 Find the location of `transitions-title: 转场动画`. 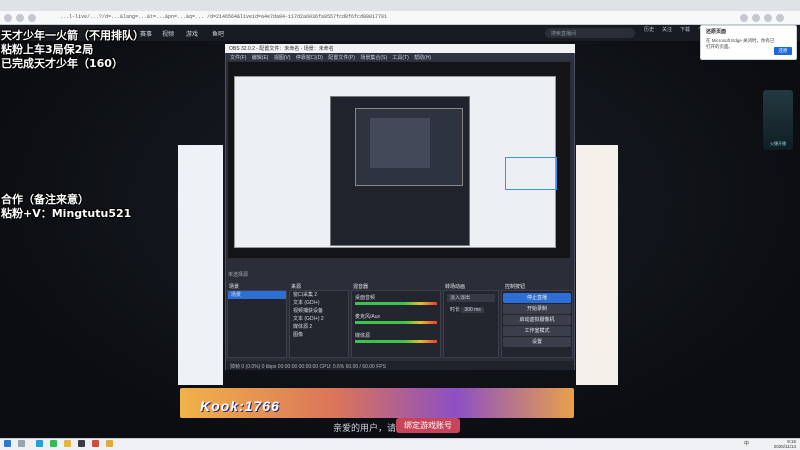

transitions-title: 转场动画 is located at coordinates (455, 287).